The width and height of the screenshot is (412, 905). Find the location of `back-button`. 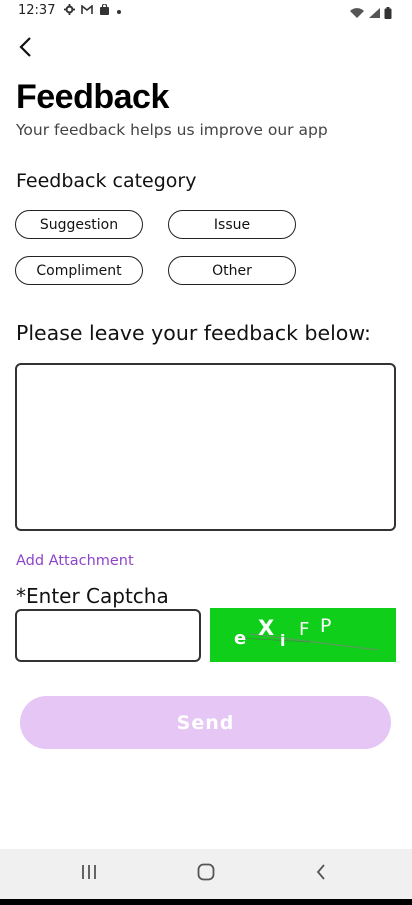

back-button is located at coordinates (25, 49).